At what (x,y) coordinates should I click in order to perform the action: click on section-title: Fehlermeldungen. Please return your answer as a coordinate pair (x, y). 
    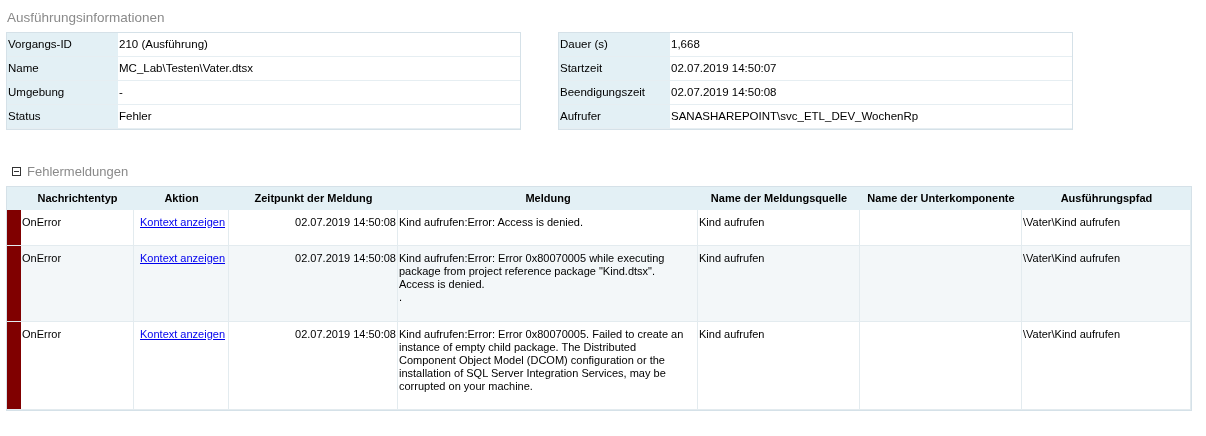
    Looking at the image, I should click on (78, 171).